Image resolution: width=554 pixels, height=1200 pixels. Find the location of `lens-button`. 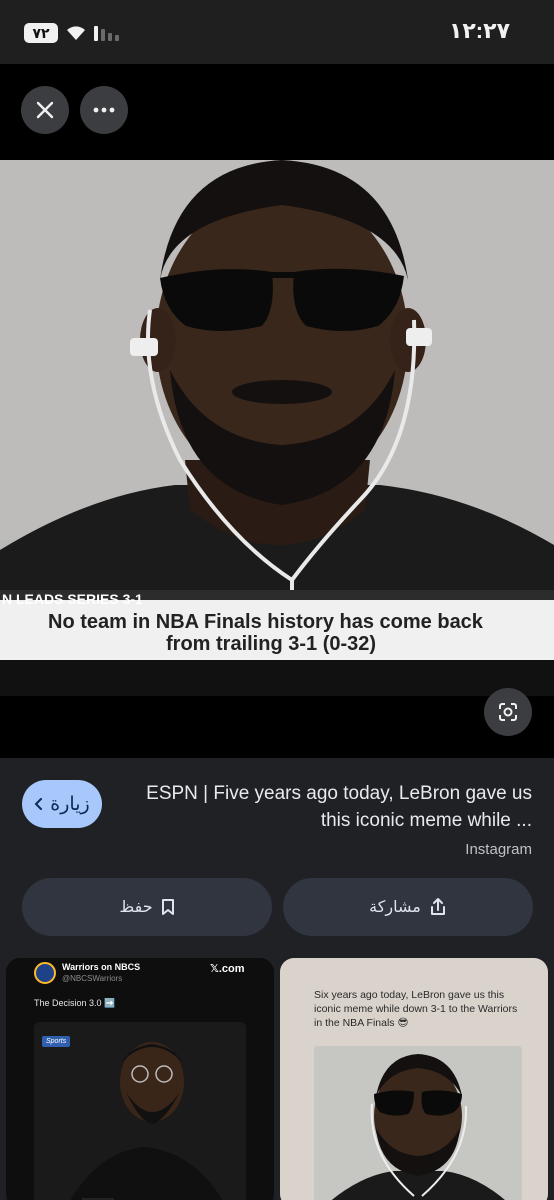

lens-button is located at coordinates (508, 712).